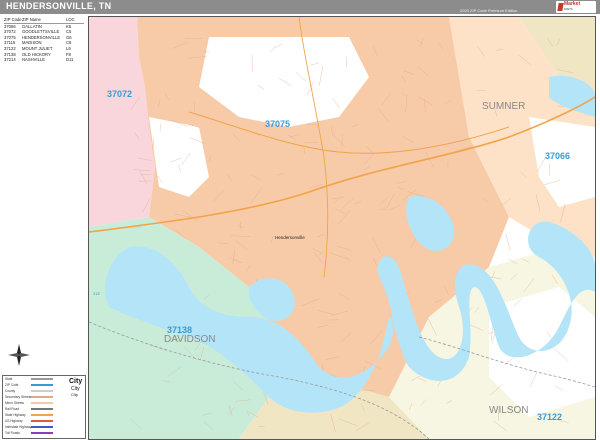  I want to click on legend-swatch-minor, so click(42, 403).